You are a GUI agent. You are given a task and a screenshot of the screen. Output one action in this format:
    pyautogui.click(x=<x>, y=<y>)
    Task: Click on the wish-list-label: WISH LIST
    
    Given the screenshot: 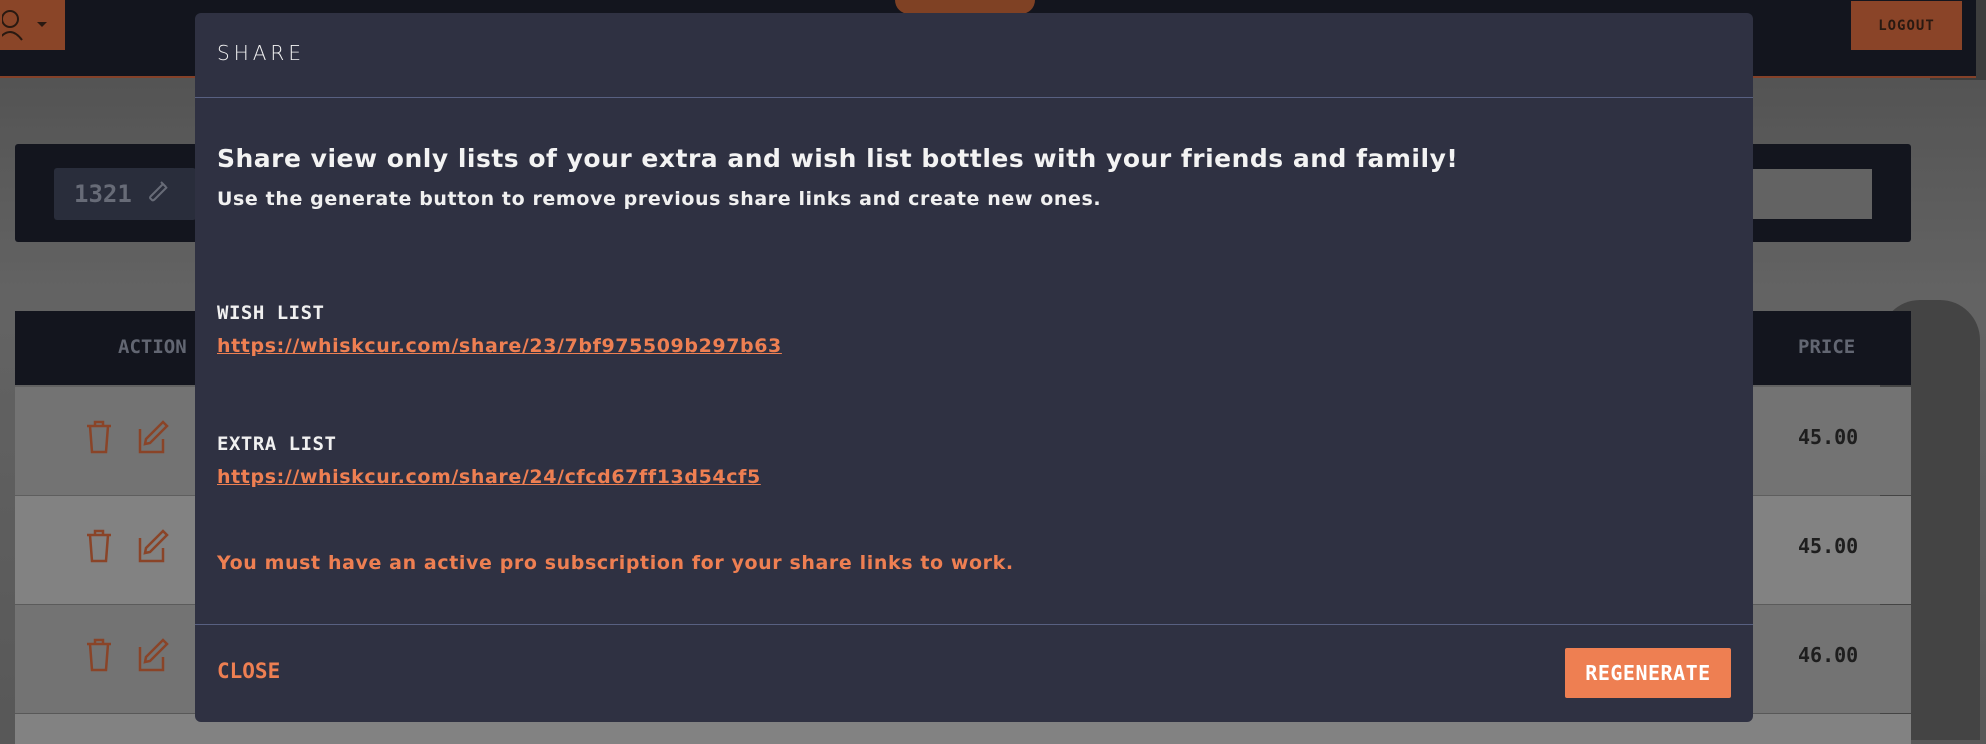 What is the action you would take?
    pyautogui.click(x=271, y=313)
    